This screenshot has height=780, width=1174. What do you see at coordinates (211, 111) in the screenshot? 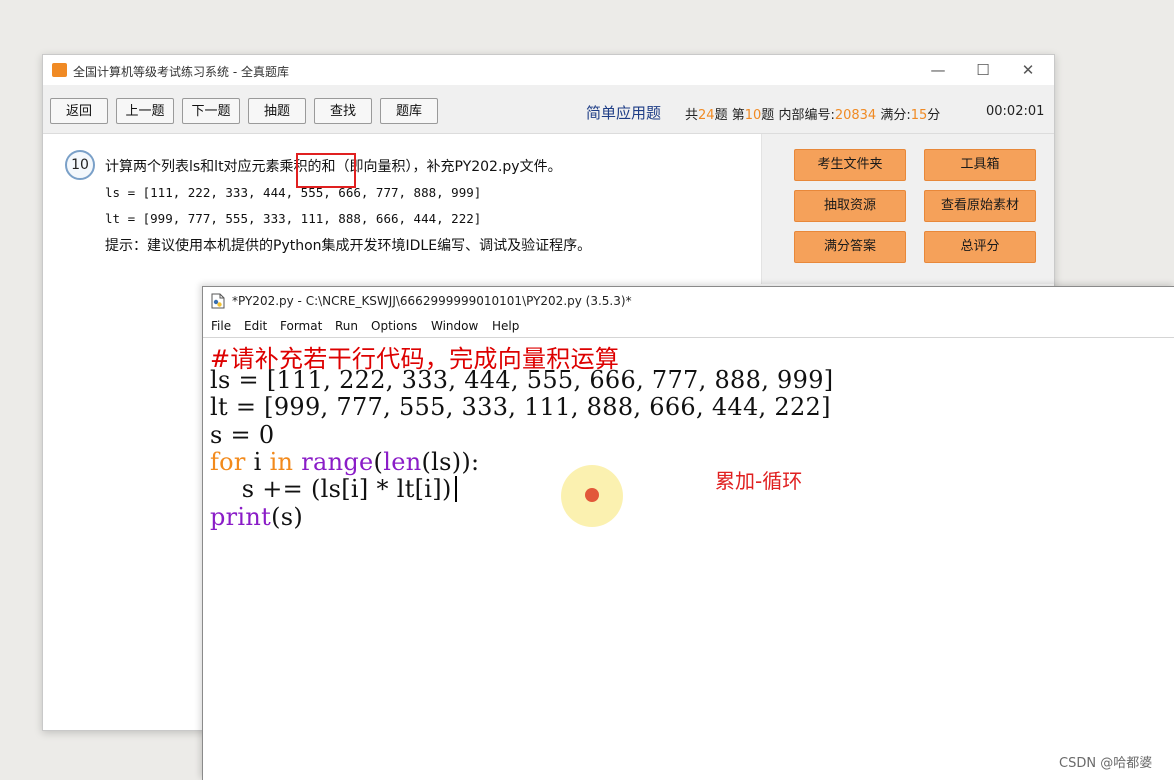
I see `next-question-button: 下一题` at bounding box center [211, 111].